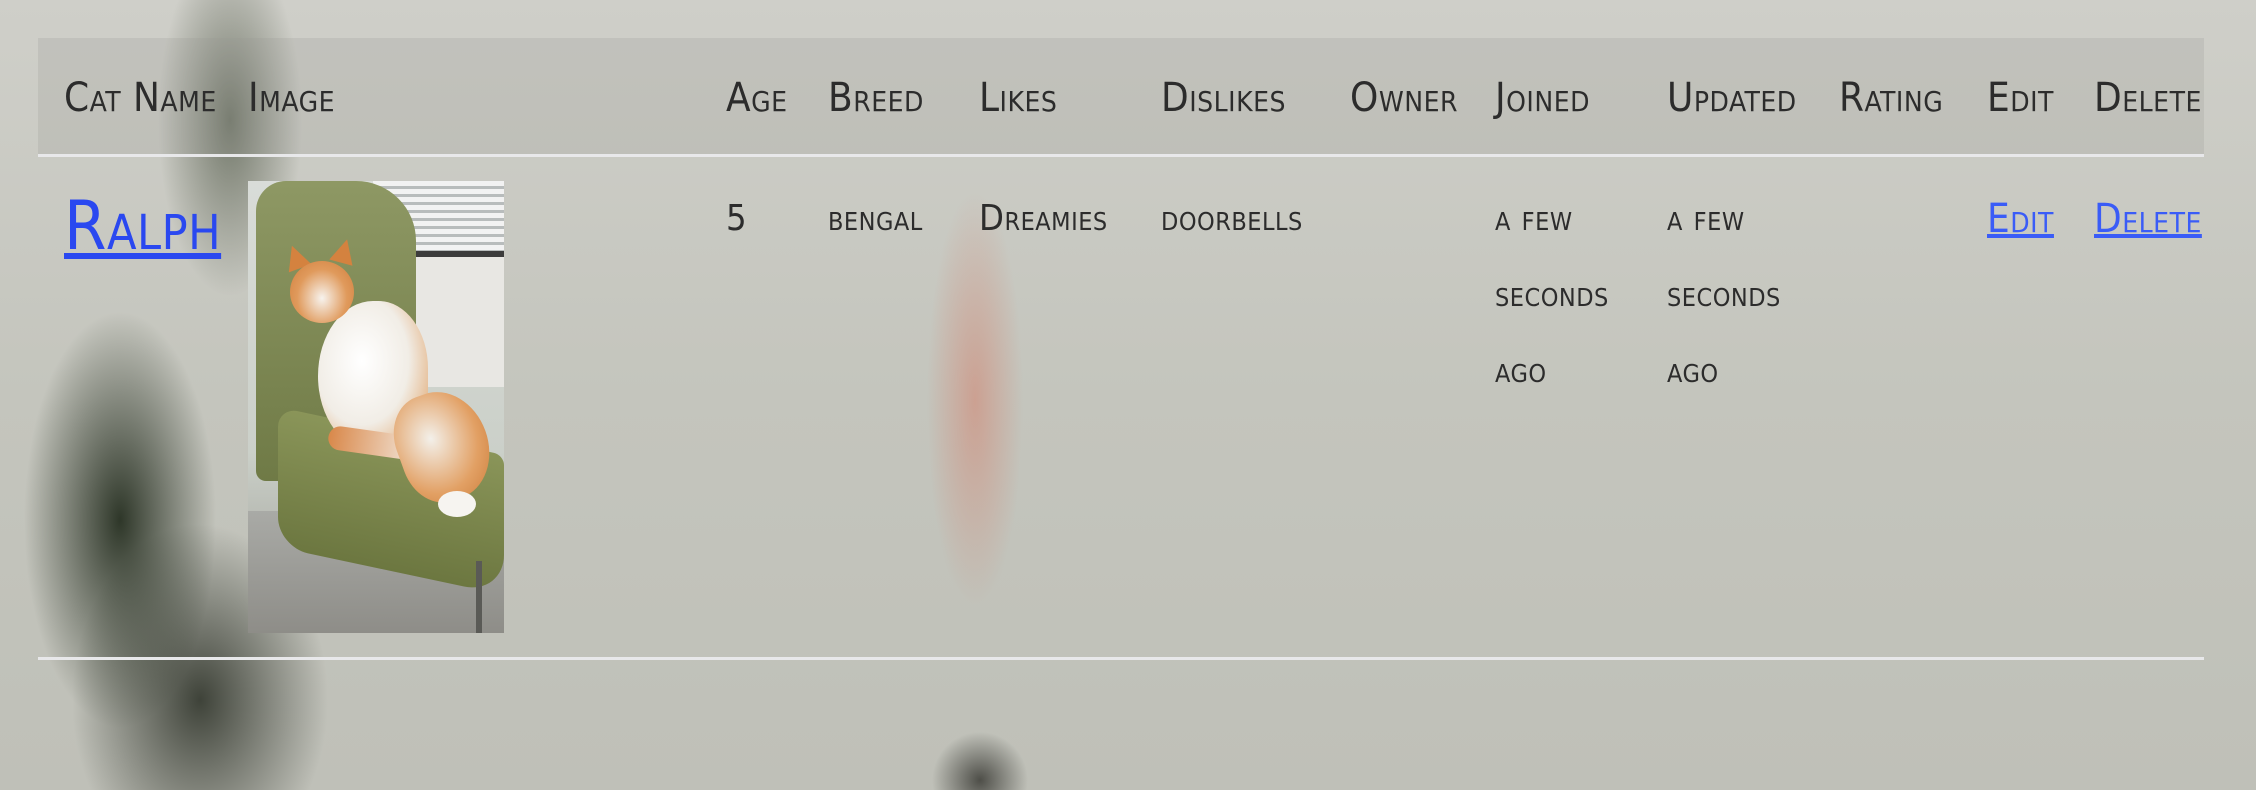 This screenshot has width=2256, height=790. What do you see at coordinates (1552, 294) in the screenshot?
I see `cell-joined: a few seconds ago` at bounding box center [1552, 294].